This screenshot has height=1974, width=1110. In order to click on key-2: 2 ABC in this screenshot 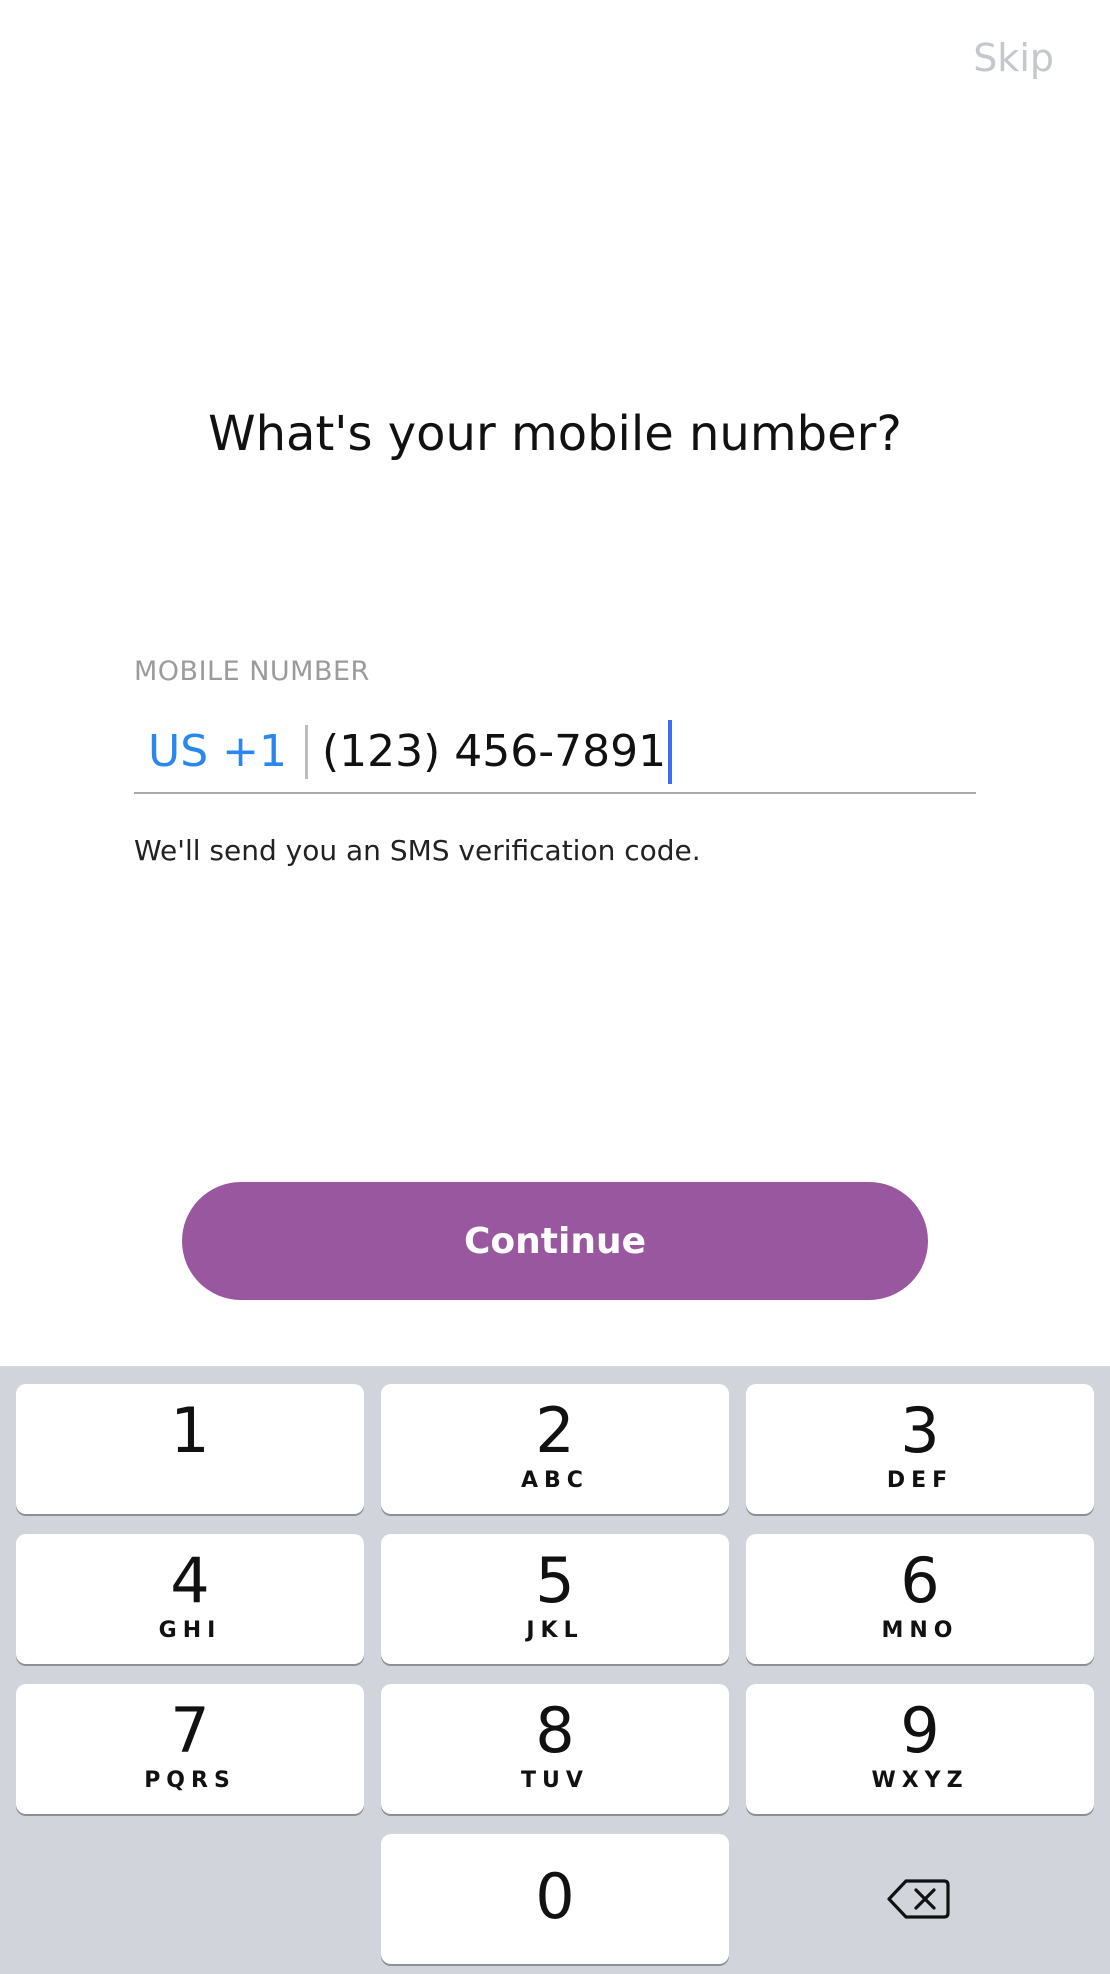, I will do `click(555, 1449)`.